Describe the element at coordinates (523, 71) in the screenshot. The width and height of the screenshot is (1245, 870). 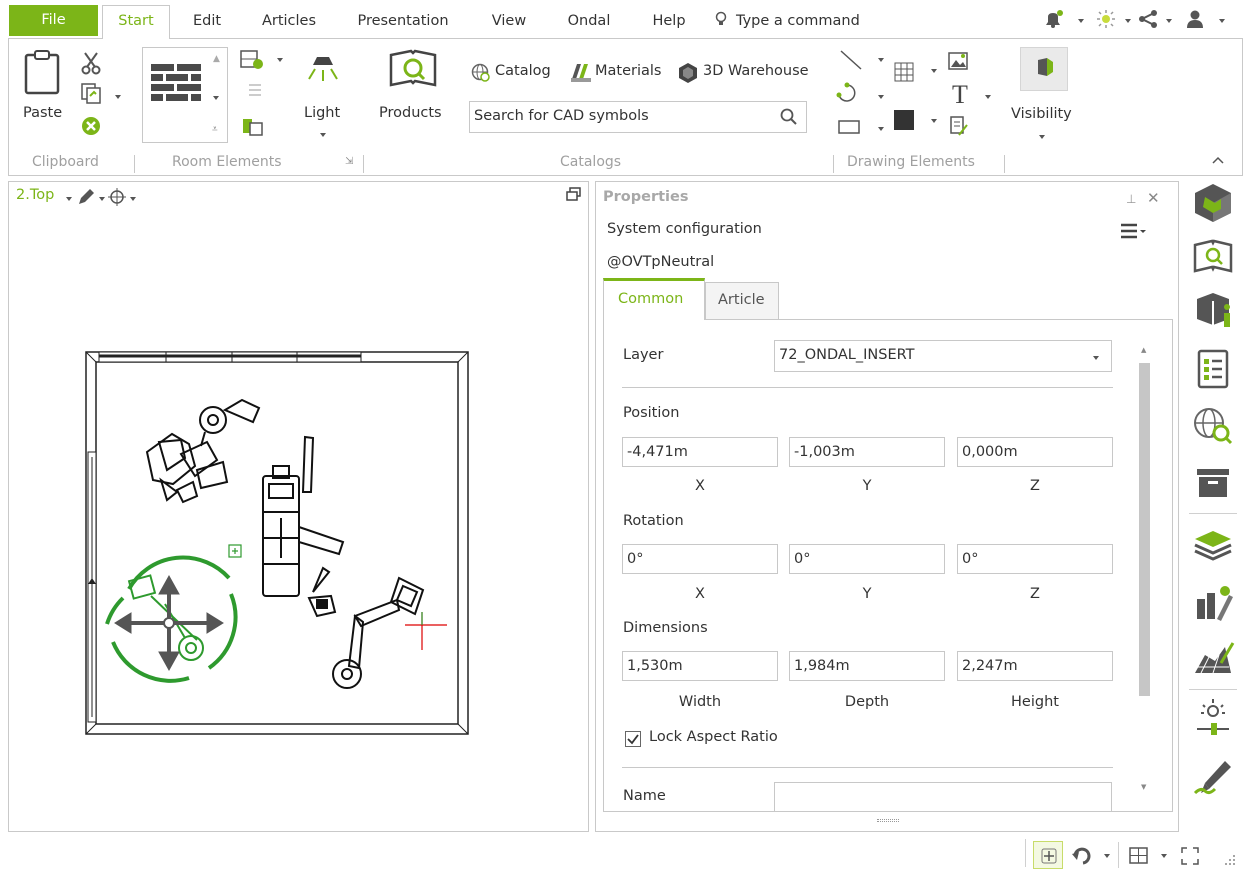
I see `catalog-button: Catalog` at that location.